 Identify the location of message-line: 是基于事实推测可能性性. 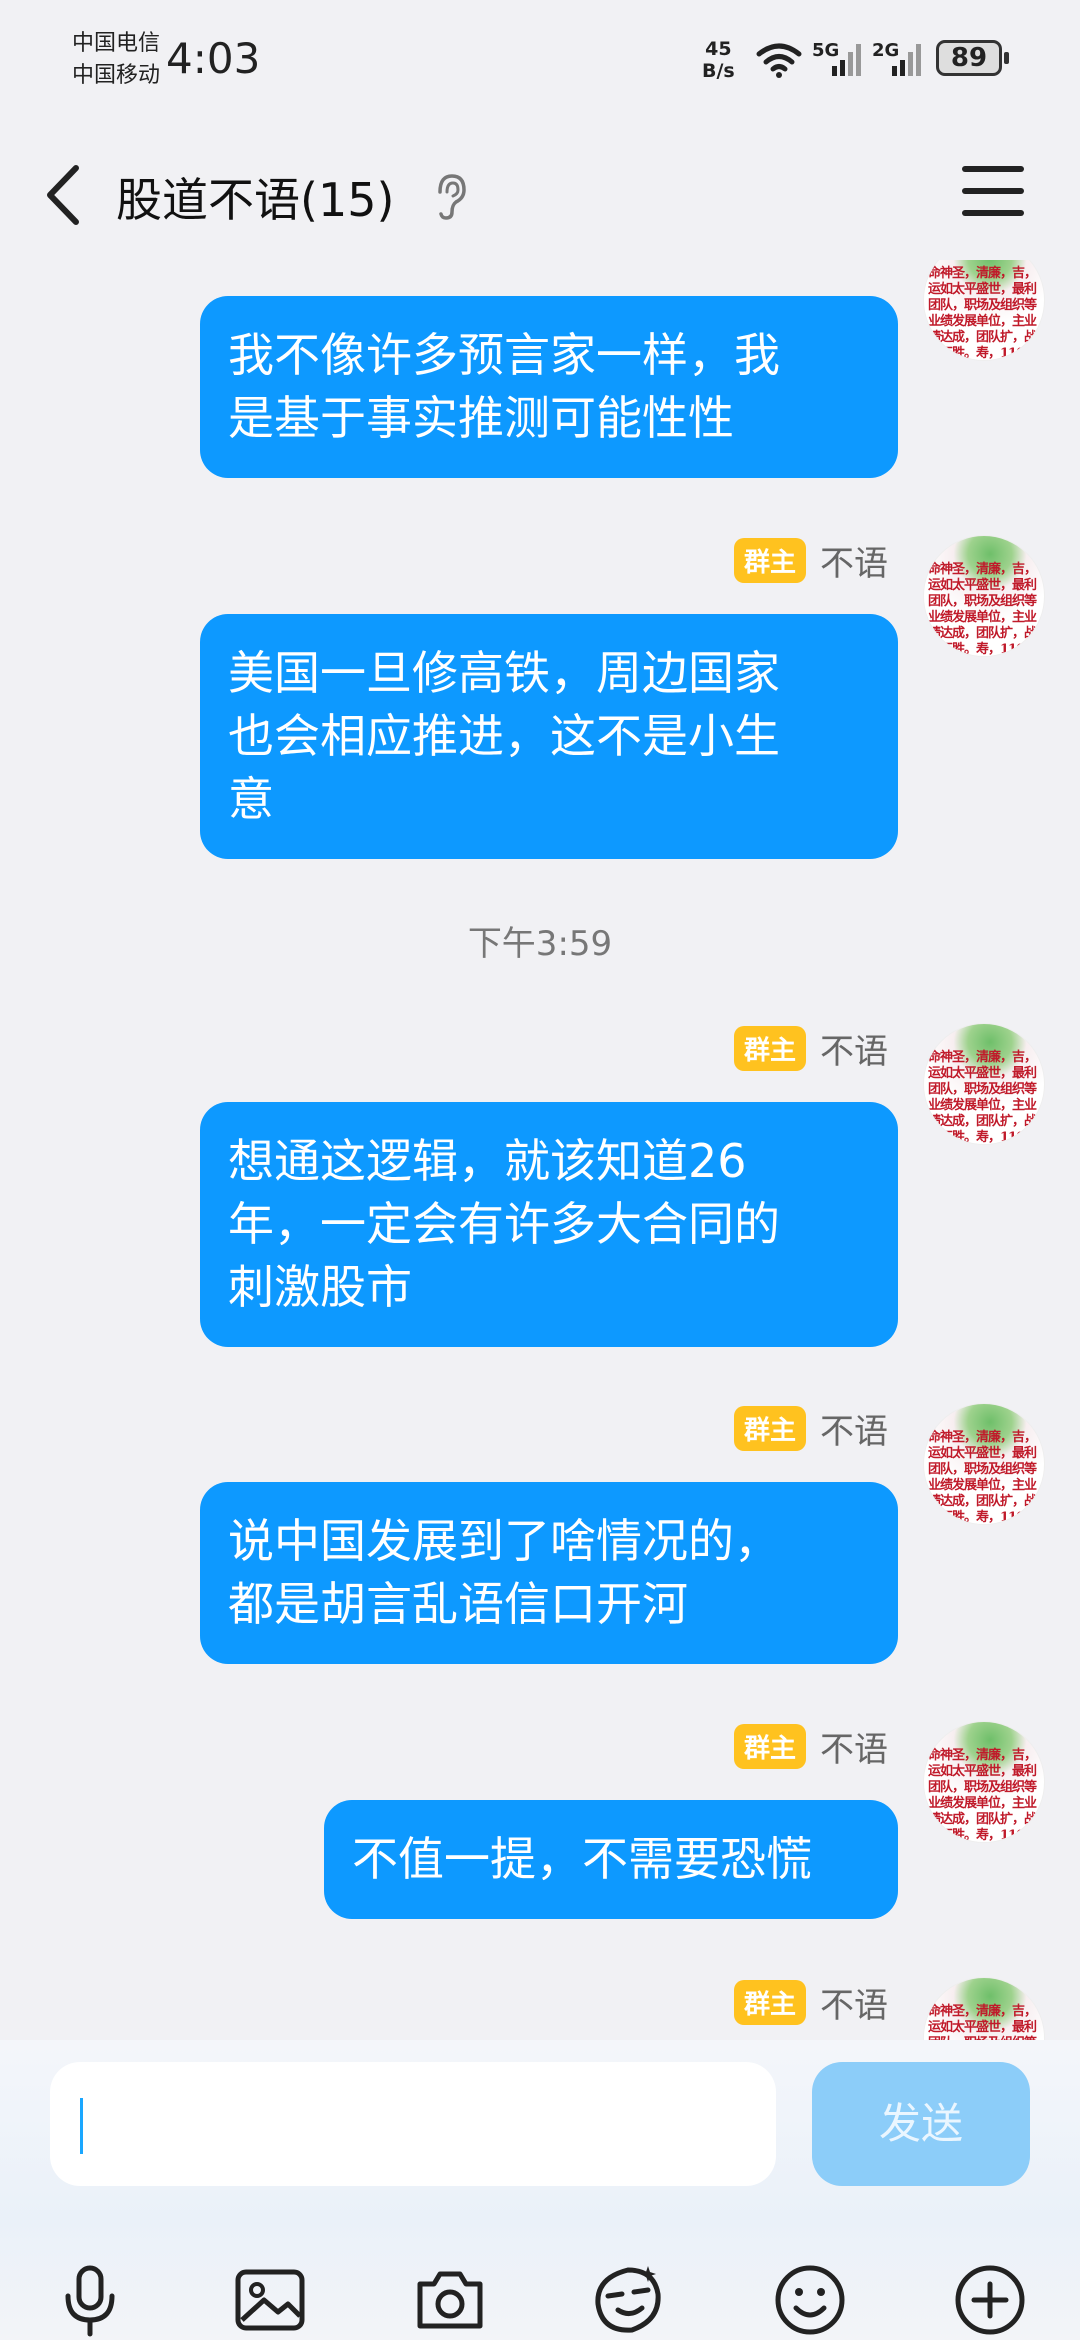
(481, 418).